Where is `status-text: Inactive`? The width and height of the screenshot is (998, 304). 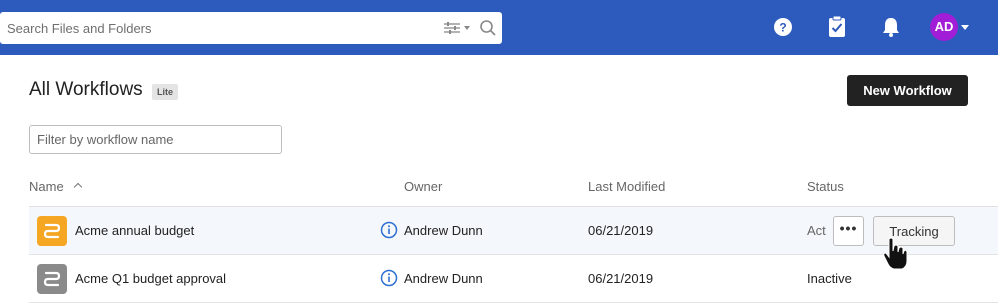 status-text: Inactive is located at coordinates (829, 278).